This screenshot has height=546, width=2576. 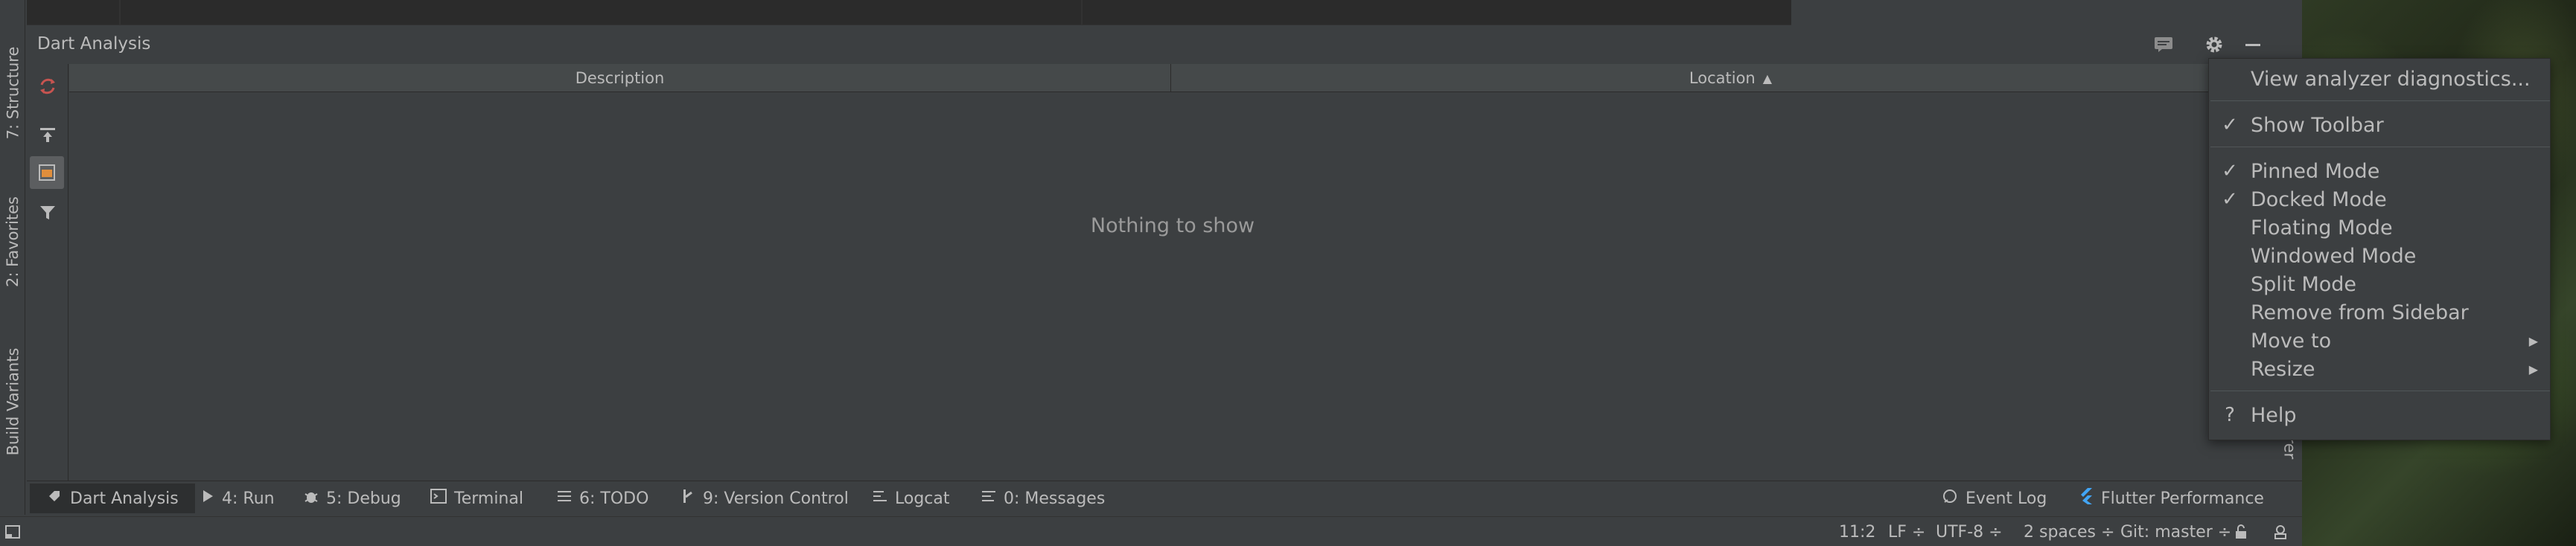 I want to click on tab-debug: 5: Debug, so click(x=352, y=499).